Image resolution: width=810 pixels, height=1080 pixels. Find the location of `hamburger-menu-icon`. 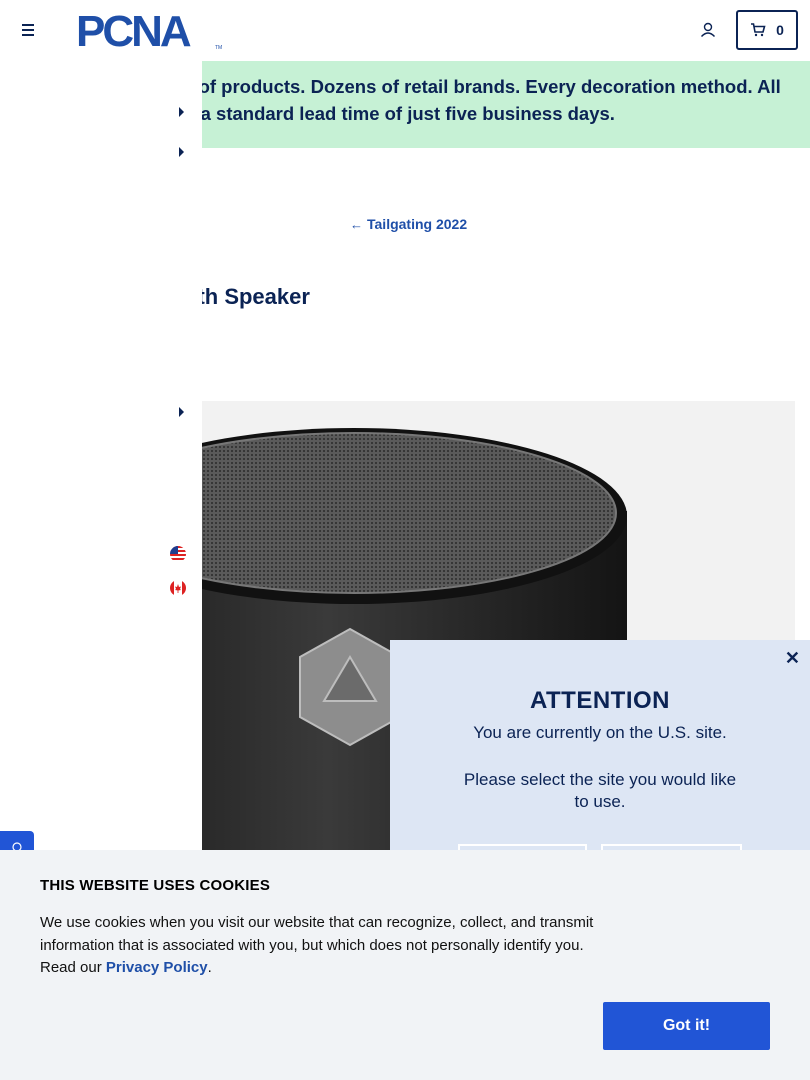

hamburger-menu-icon is located at coordinates (28, 30).